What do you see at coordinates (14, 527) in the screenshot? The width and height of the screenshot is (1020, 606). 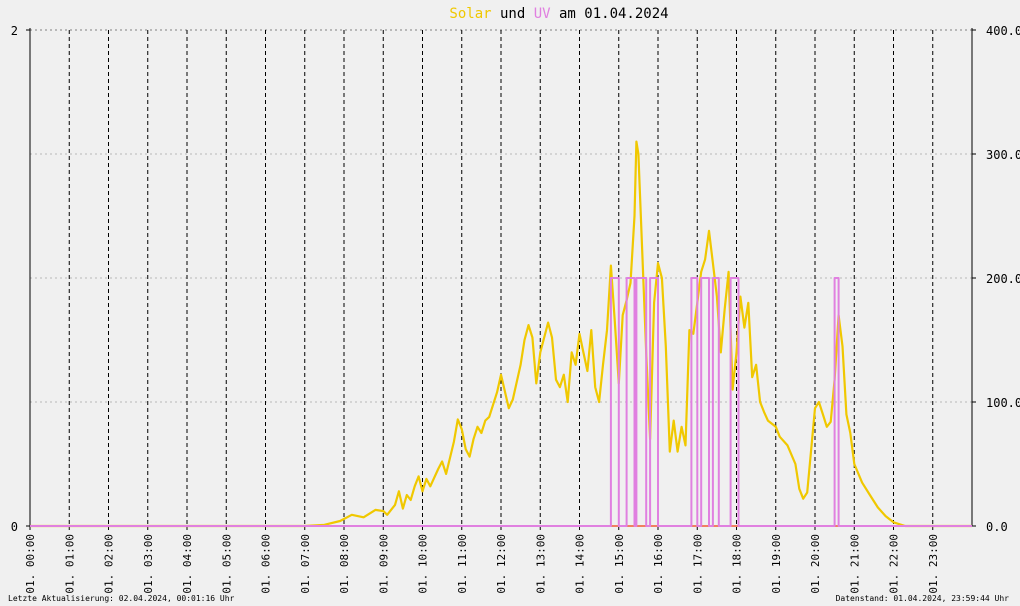 I see `left-tick-label: 0` at bounding box center [14, 527].